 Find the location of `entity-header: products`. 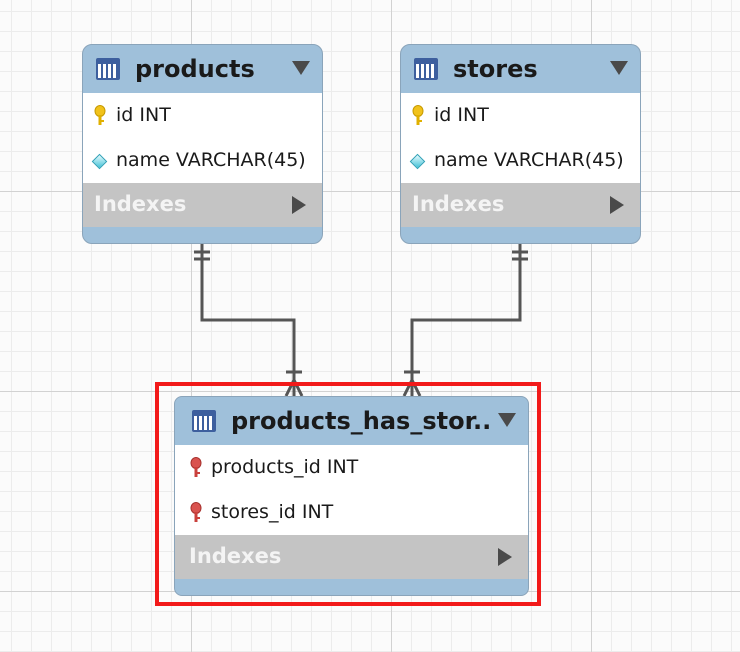

entity-header: products is located at coordinates (202, 69).